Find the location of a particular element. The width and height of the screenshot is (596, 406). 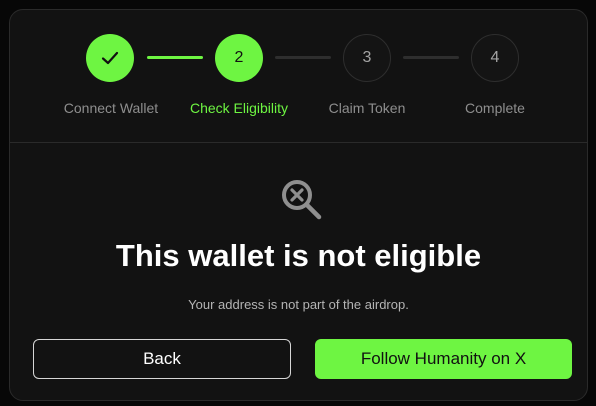

search-x-icon is located at coordinates (302, 200).